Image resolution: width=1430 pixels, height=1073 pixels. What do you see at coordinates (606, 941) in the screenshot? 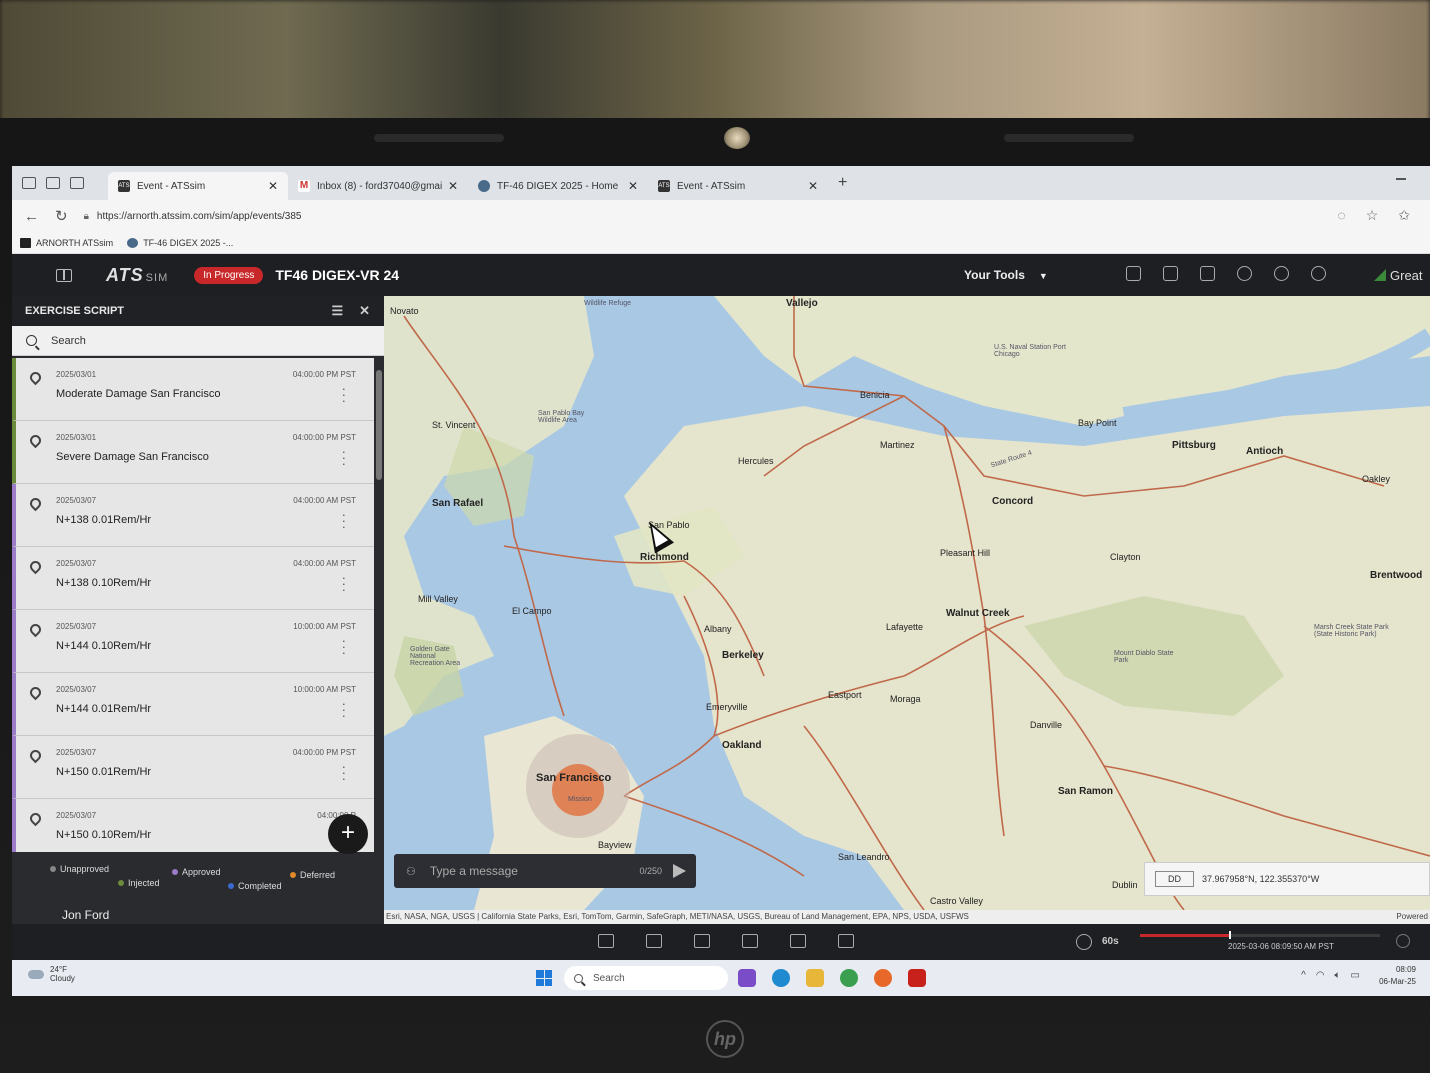
I see `mail-icon` at bounding box center [606, 941].